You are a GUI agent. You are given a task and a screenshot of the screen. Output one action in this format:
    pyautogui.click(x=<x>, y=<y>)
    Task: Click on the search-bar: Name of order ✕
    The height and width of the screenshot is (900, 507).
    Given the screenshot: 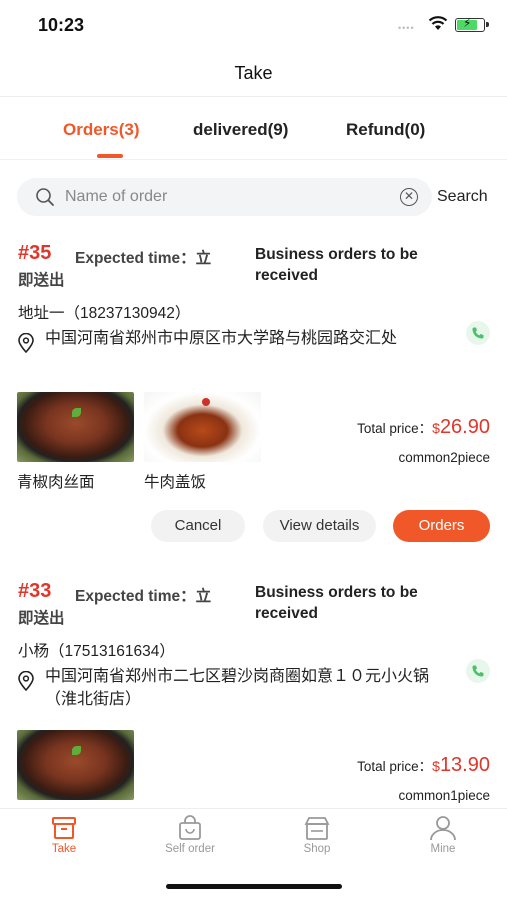 What is the action you would take?
    pyautogui.click(x=224, y=197)
    